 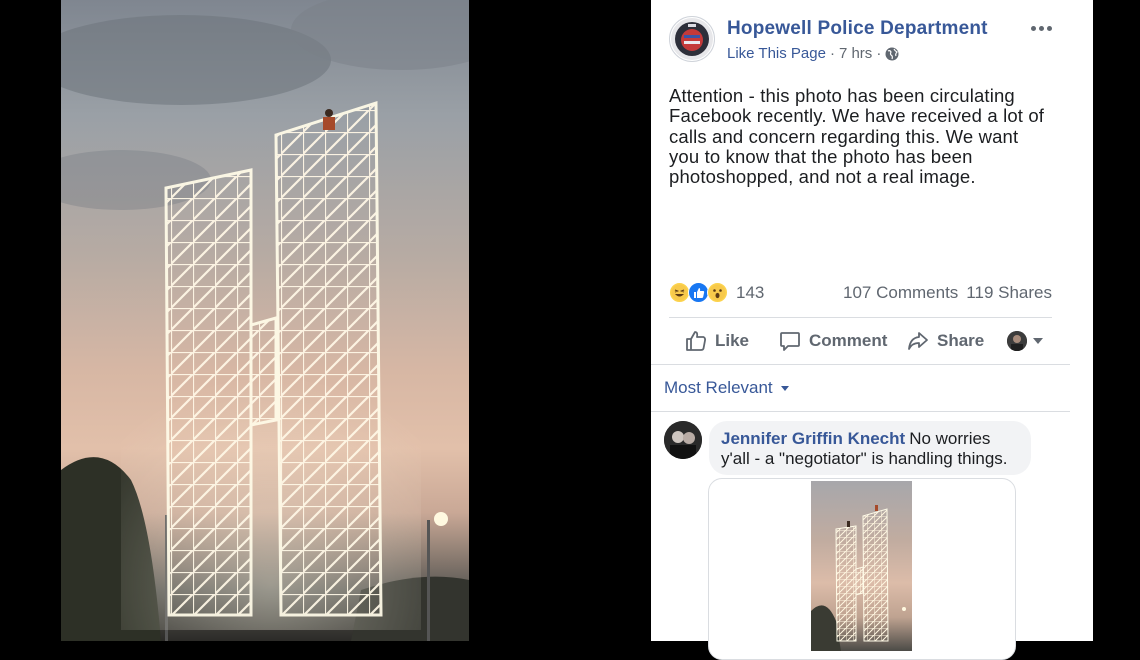 I want to click on share-icon, so click(x=918, y=341).